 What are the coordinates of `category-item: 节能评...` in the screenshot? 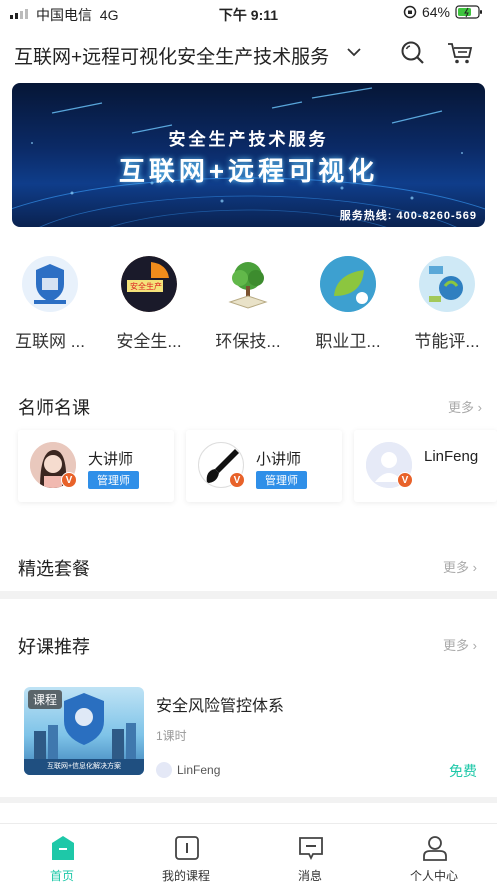 It's located at (447, 304).